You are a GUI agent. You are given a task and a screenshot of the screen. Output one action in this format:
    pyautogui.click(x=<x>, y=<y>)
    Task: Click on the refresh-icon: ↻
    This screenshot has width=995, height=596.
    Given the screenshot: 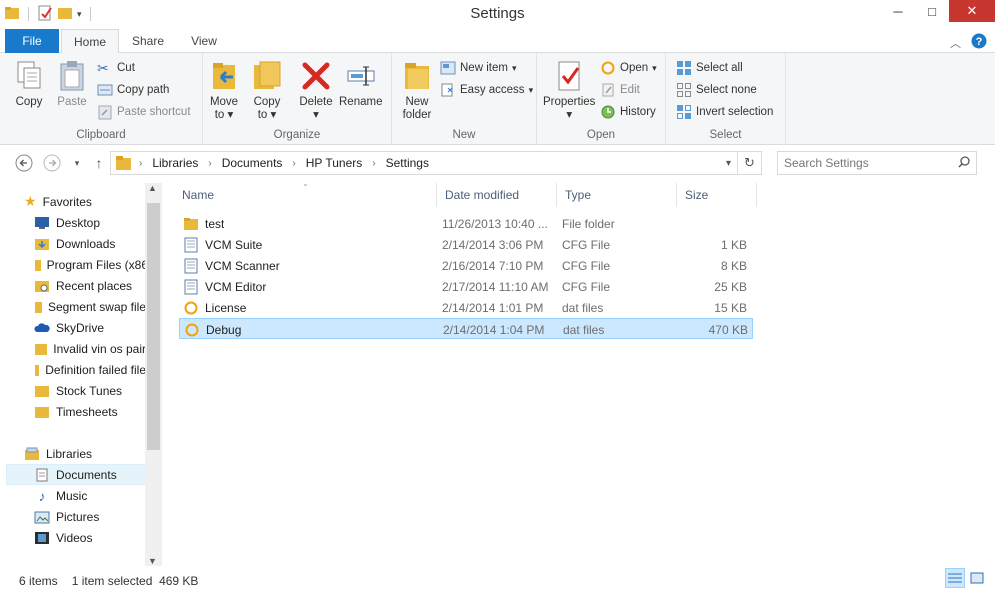 What is the action you would take?
    pyautogui.click(x=749, y=163)
    